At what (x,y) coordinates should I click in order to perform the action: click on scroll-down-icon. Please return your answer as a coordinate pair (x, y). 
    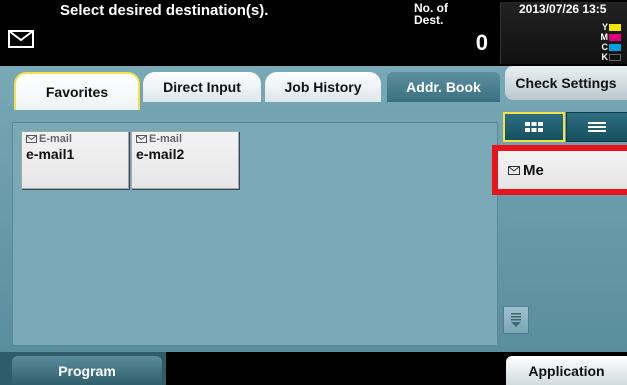
    Looking at the image, I should click on (516, 320).